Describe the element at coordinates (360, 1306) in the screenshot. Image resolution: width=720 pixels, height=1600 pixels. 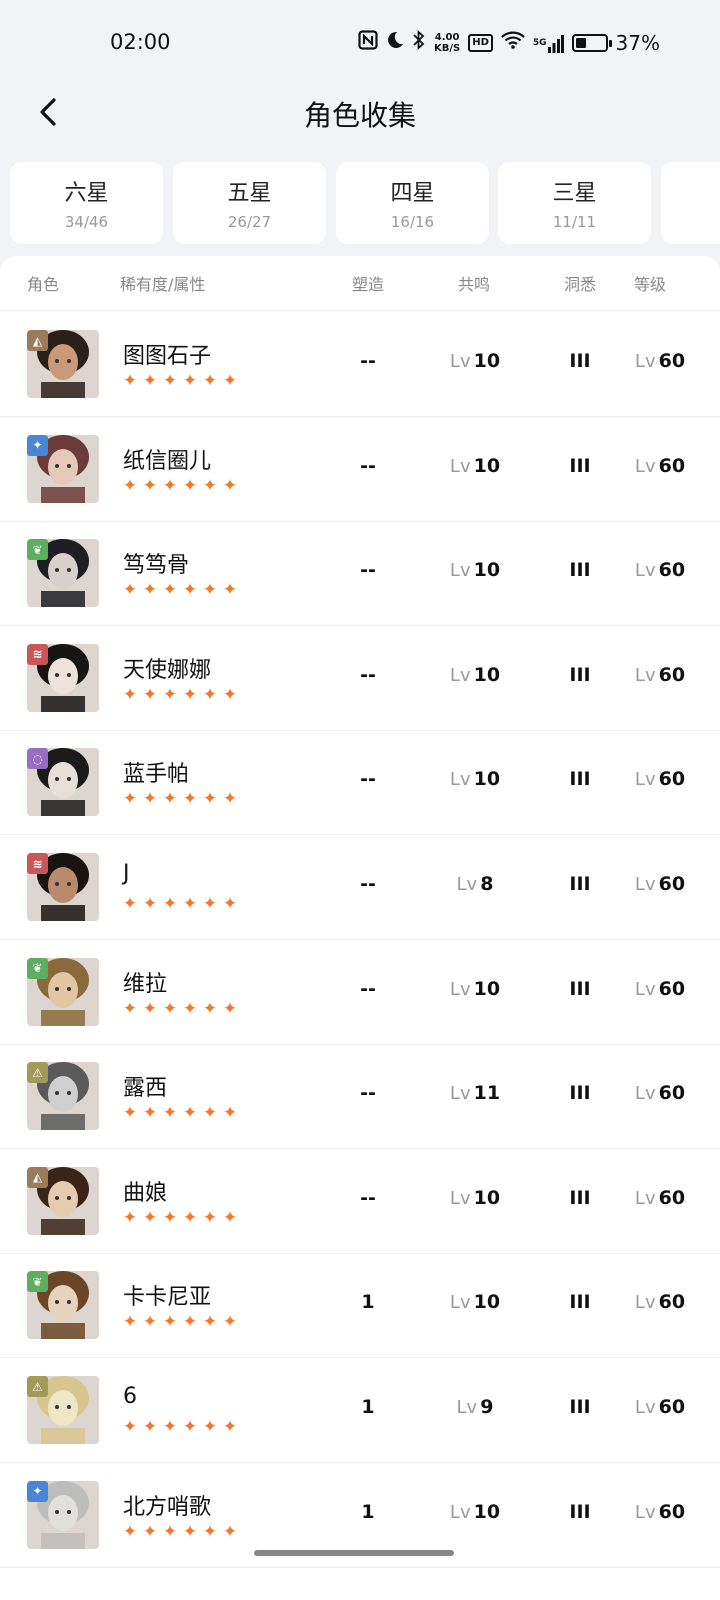
I see `character-row: ❦ 卡卡尼亚 ✦ ✦ ✦ ✦ ✦ ✦ 1 Lv 10 III Lv 60` at that location.